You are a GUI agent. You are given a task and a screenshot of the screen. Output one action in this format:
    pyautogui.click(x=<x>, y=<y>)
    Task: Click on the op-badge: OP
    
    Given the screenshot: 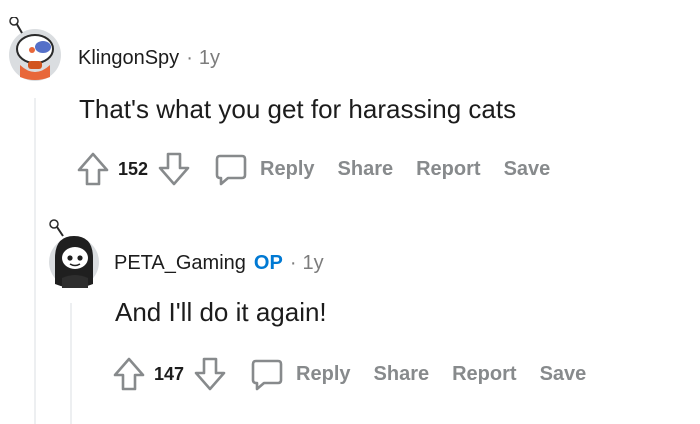 What is the action you would take?
    pyautogui.click(x=268, y=263)
    